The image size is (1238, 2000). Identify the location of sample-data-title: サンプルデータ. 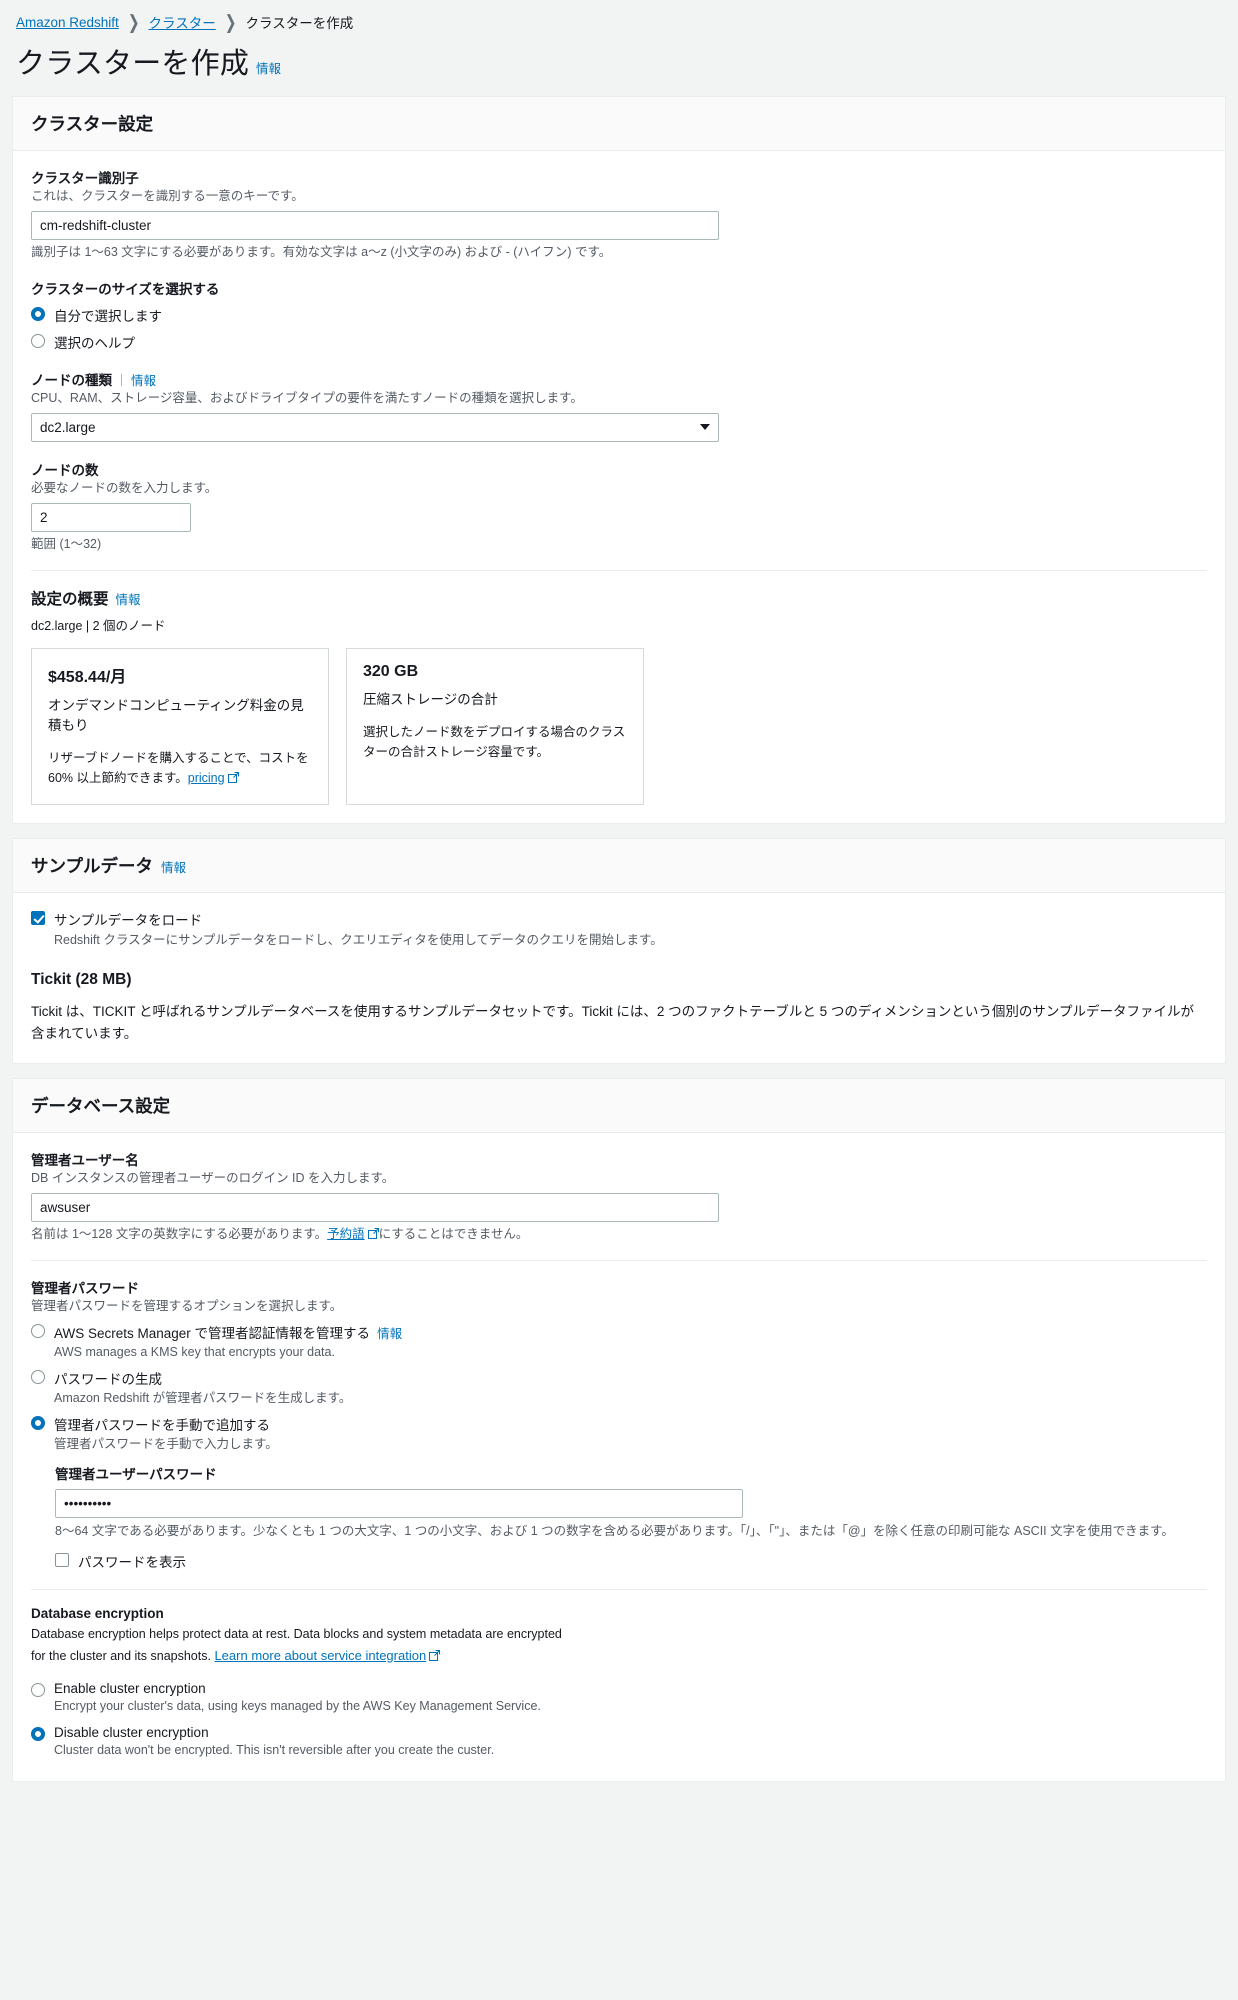
(92, 865).